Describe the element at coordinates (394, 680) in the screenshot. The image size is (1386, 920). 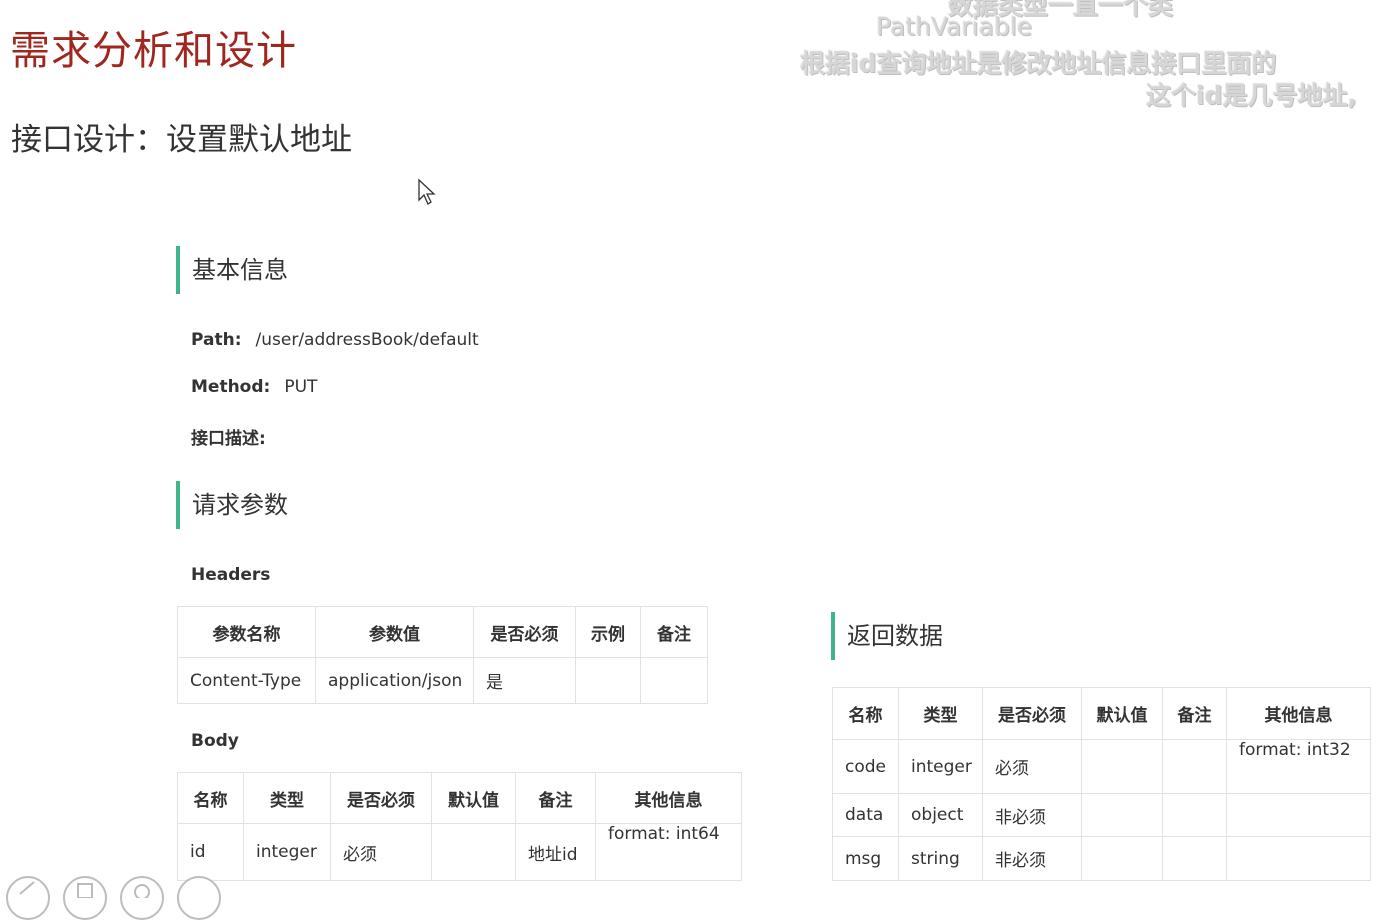
I see `headers-cell-value: application/json` at that location.